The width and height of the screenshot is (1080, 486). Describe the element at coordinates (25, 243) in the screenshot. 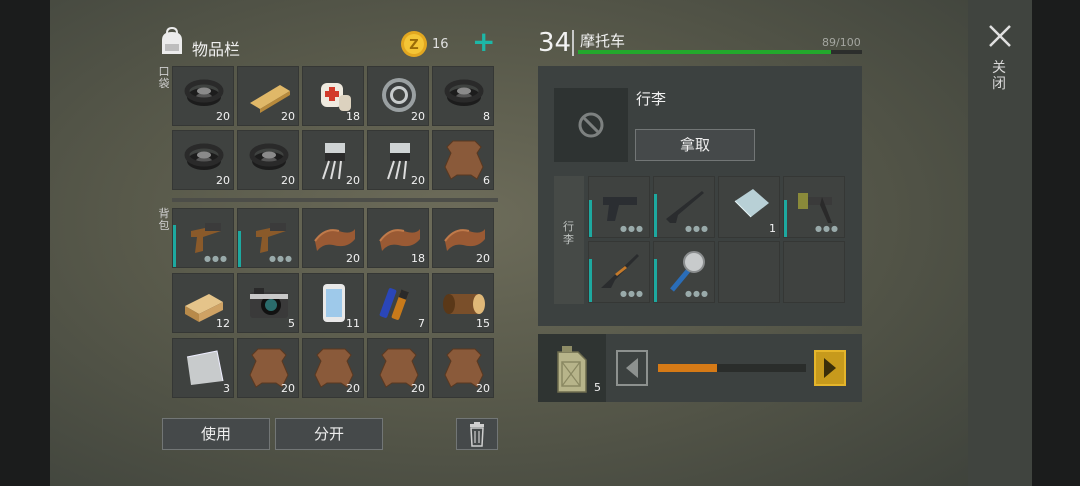

I see `screen-edge-left` at that location.